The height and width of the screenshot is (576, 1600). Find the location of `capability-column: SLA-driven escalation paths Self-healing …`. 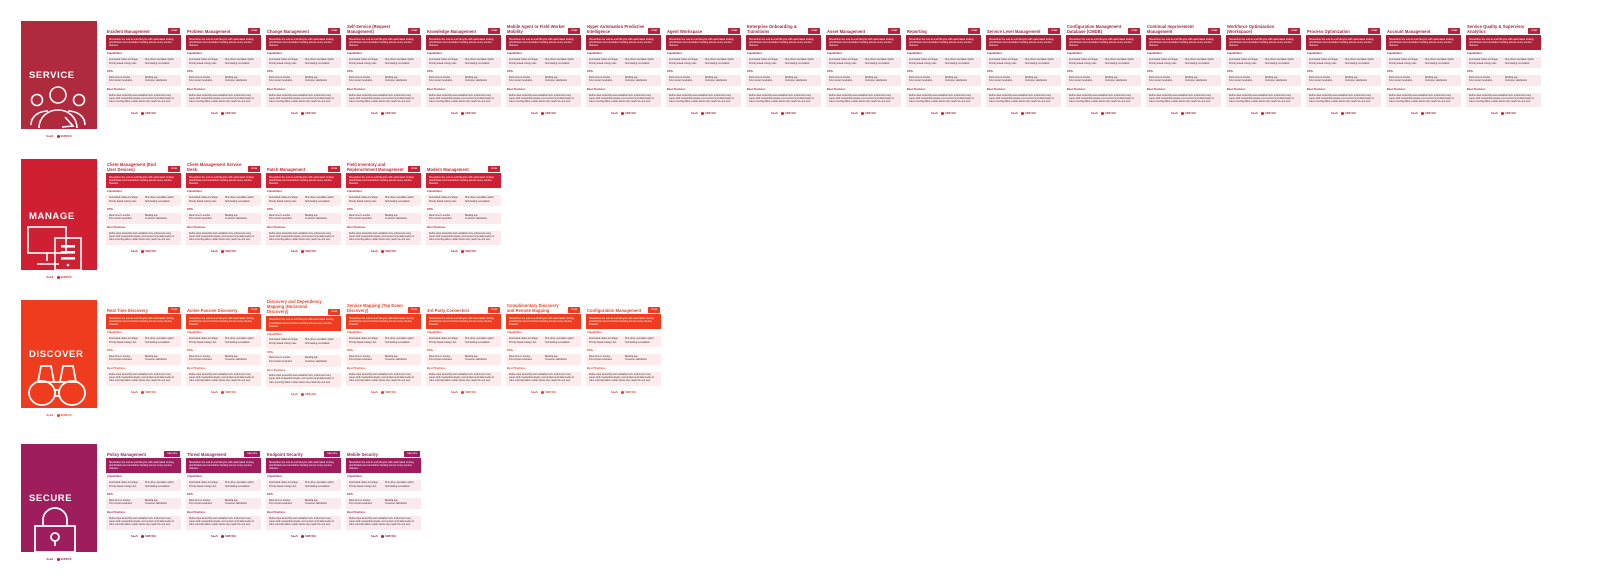

capability-column: SLA-driven escalation paths Self-healing … is located at coordinates (321, 200).